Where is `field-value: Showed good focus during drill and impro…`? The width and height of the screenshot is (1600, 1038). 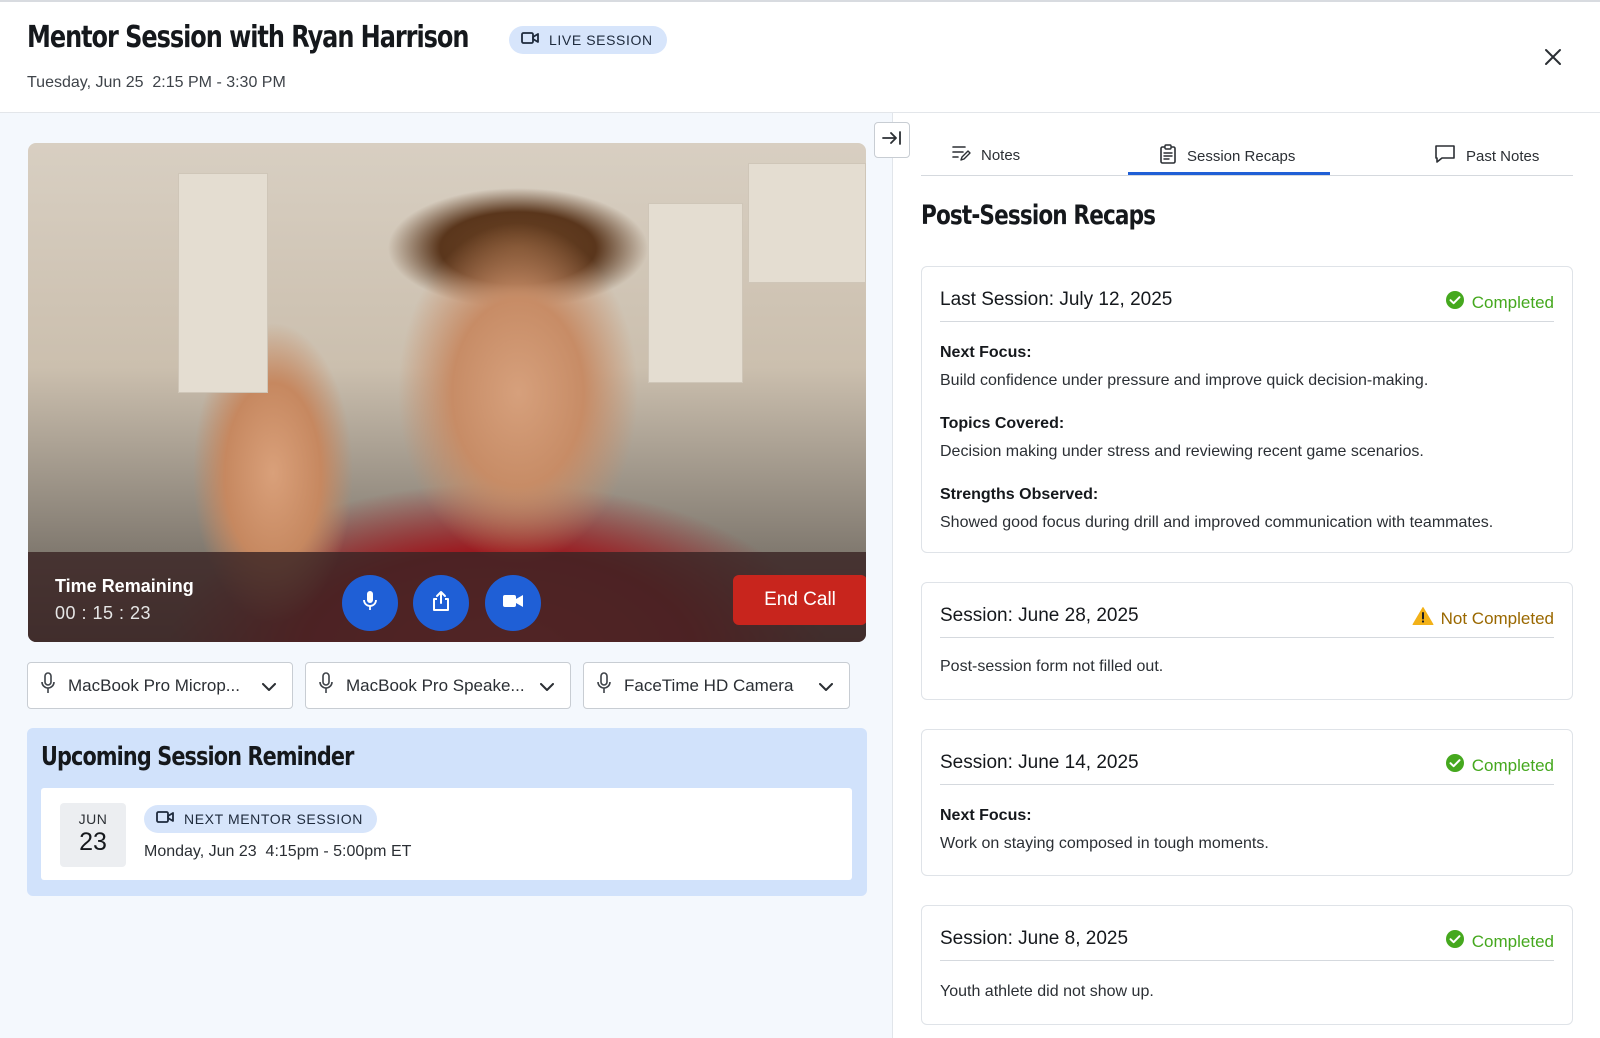 field-value: Showed good focus during drill and impro… is located at coordinates (1217, 522).